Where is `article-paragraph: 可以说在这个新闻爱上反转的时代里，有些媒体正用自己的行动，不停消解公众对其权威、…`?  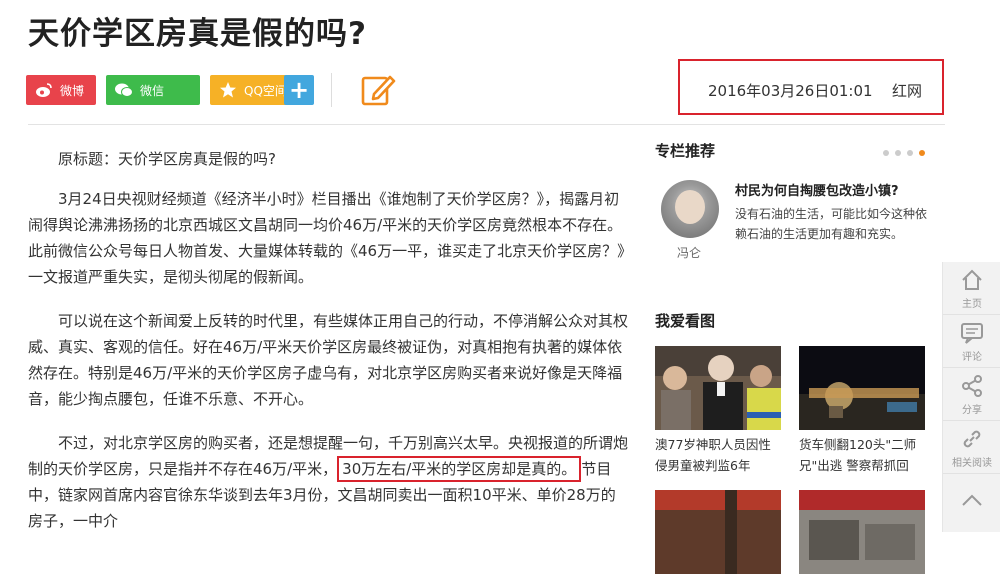
article-paragraph: 可以说在这个新闻爱上反转的时代里，有些媒体正用自己的行动，不停消解公众对其权威、… is located at coordinates (328, 360).